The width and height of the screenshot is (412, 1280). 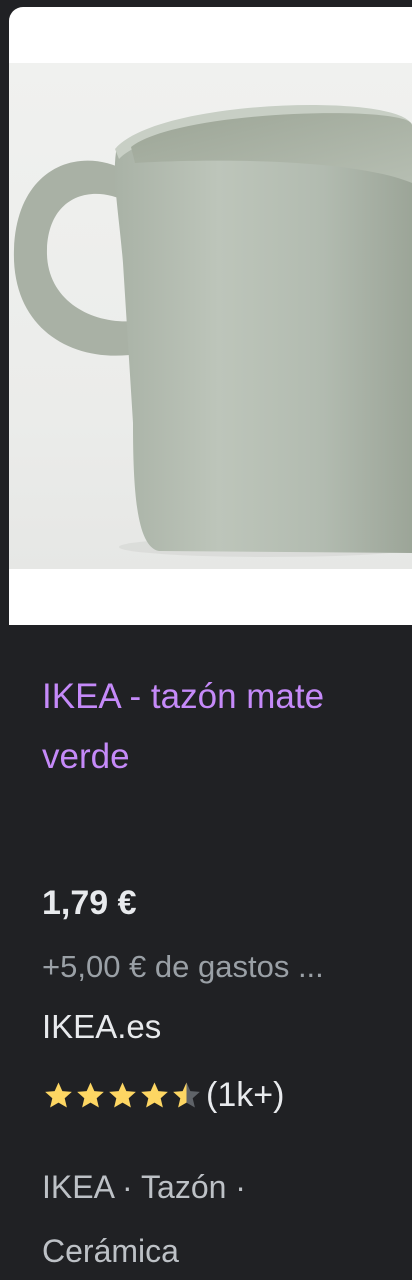 What do you see at coordinates (222, 727) in the screenshot?
I see `product-title: IKEA - tazón mate verde` at bounding box center [222, 727].